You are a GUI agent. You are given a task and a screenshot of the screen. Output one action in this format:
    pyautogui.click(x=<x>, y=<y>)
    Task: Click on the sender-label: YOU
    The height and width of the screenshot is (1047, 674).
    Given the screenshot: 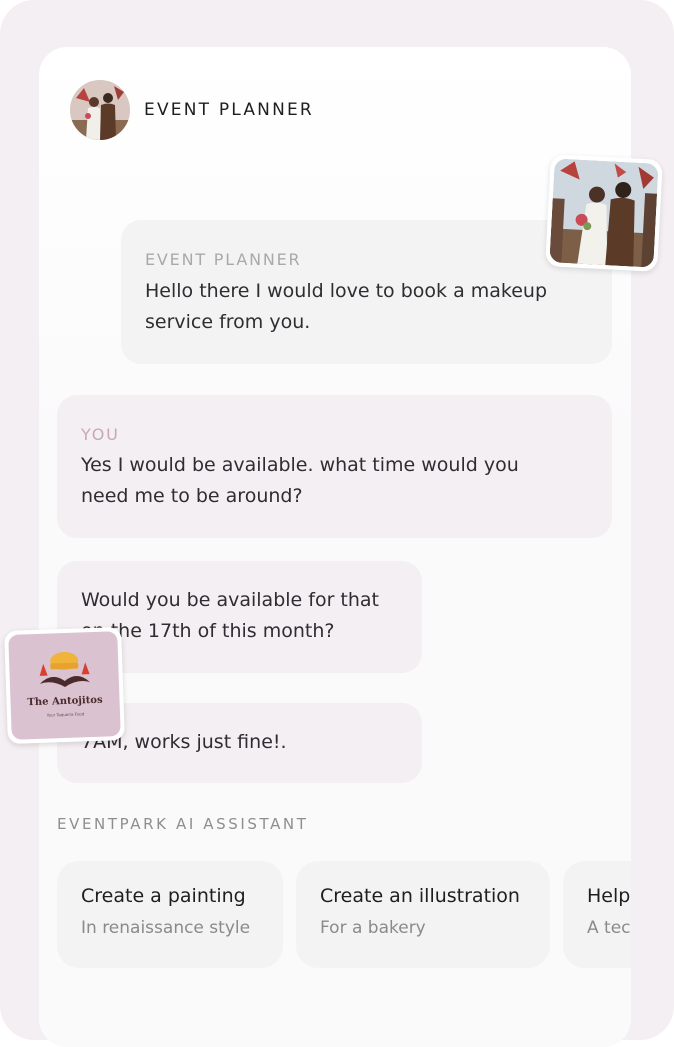 What is the action you would take?
    pyautogui.click(x=100, y=434)
    